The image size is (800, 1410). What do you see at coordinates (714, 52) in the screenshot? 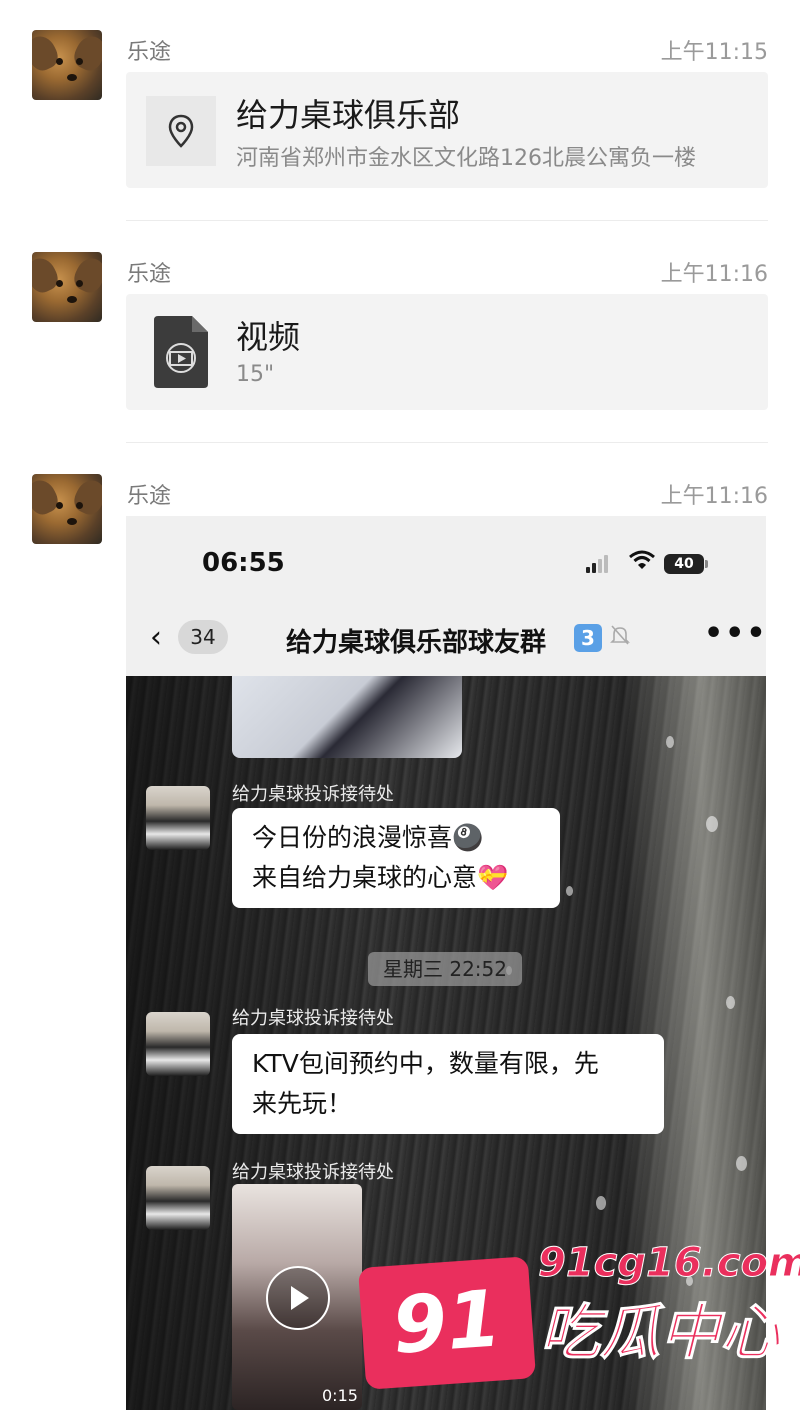
I see `message-time: 上午11:15` at bounding box center [714, 52].